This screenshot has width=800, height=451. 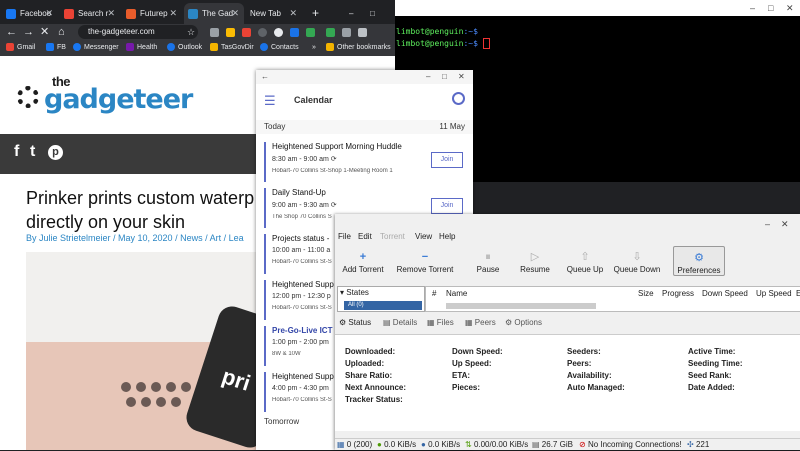 What do you see at coordinates (16, 152) in the screenshot?
I see `facebook-icon: f` at bounding box center [16, 152].